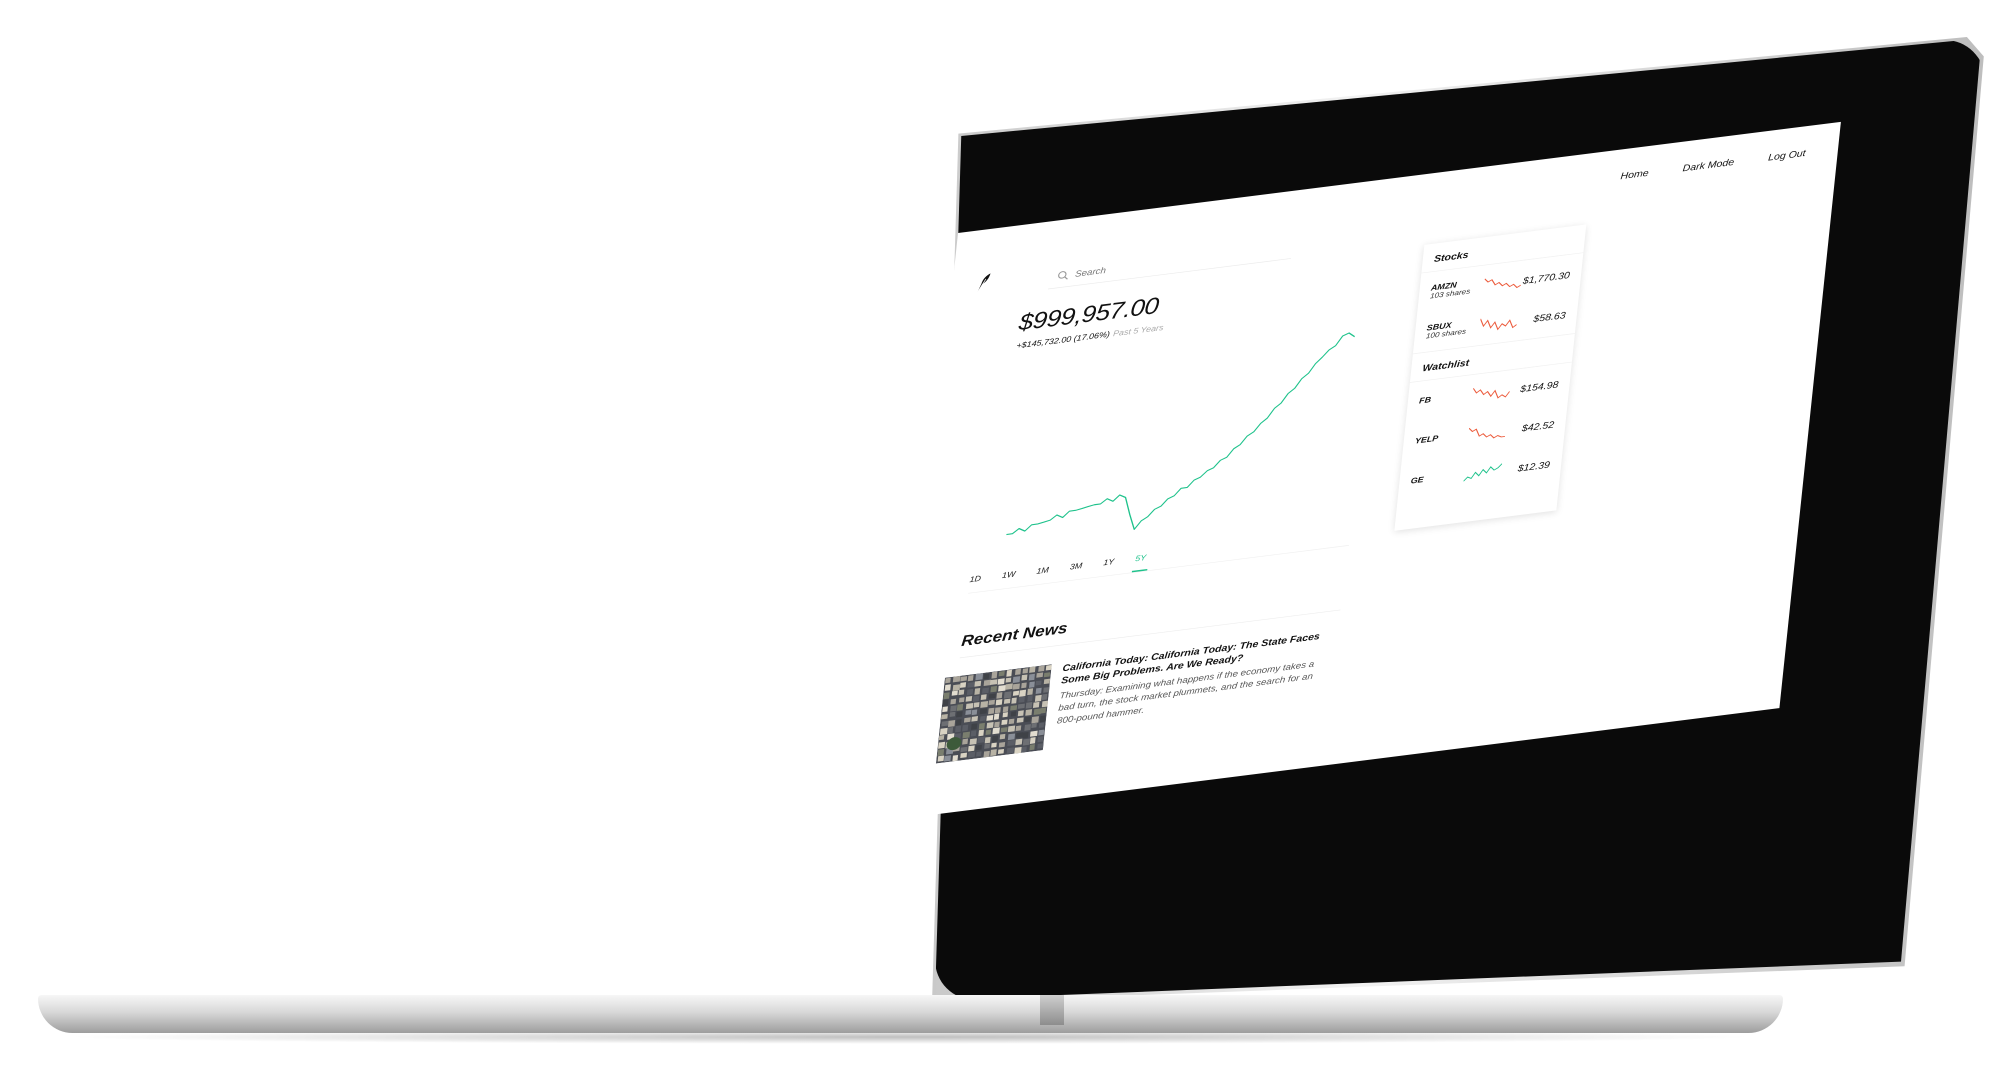  I want to click on range-tab-1w: 1W, so click(1009, 575).